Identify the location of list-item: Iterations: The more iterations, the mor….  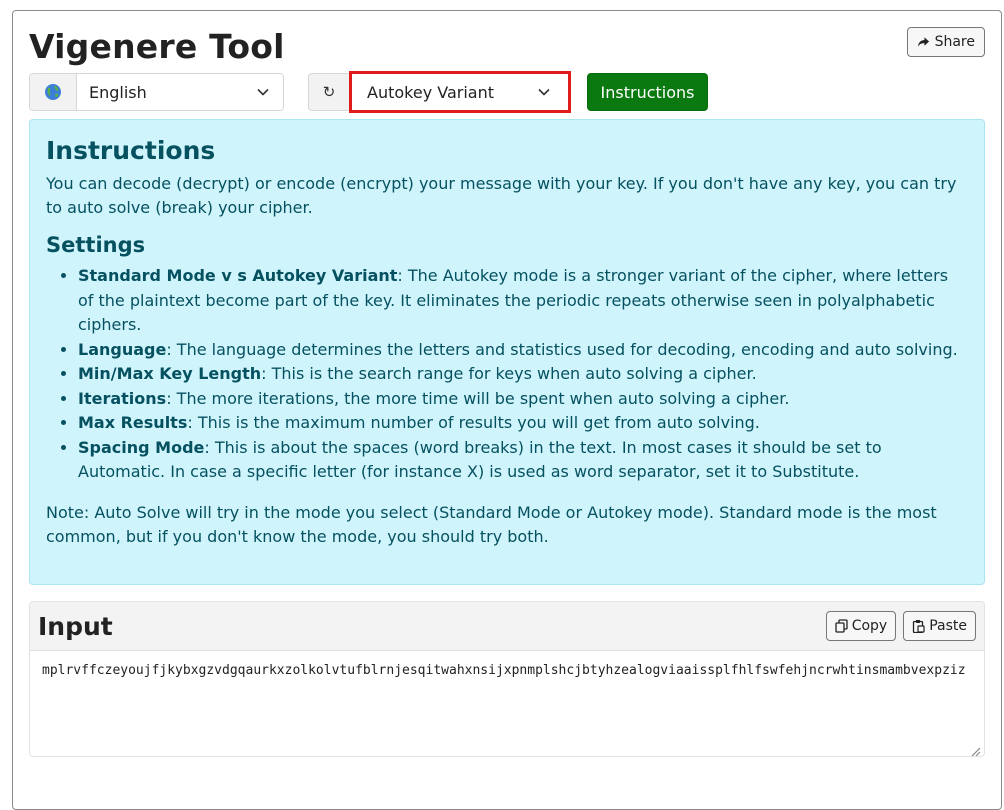
(523, 399).